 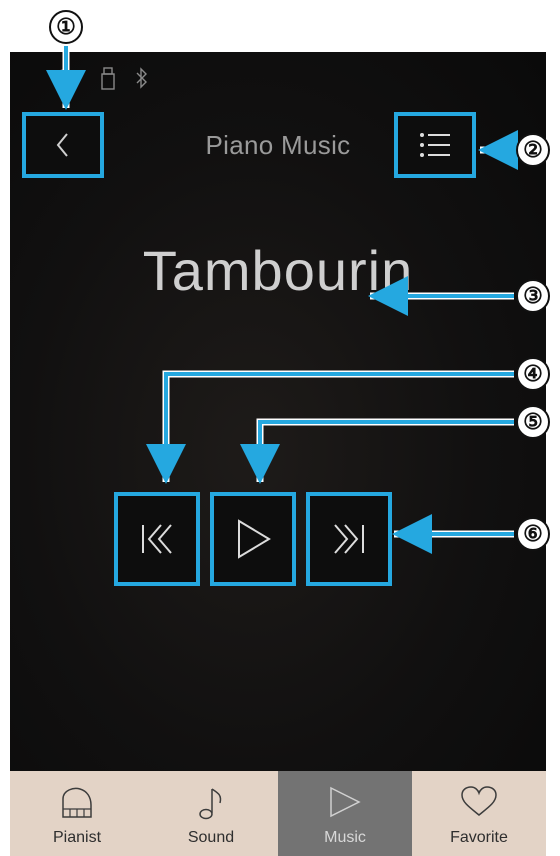 What do you see at coordinates (533, 374) in the screenshot?
I see `callout-4: ④` at bounding box center [533, 374].